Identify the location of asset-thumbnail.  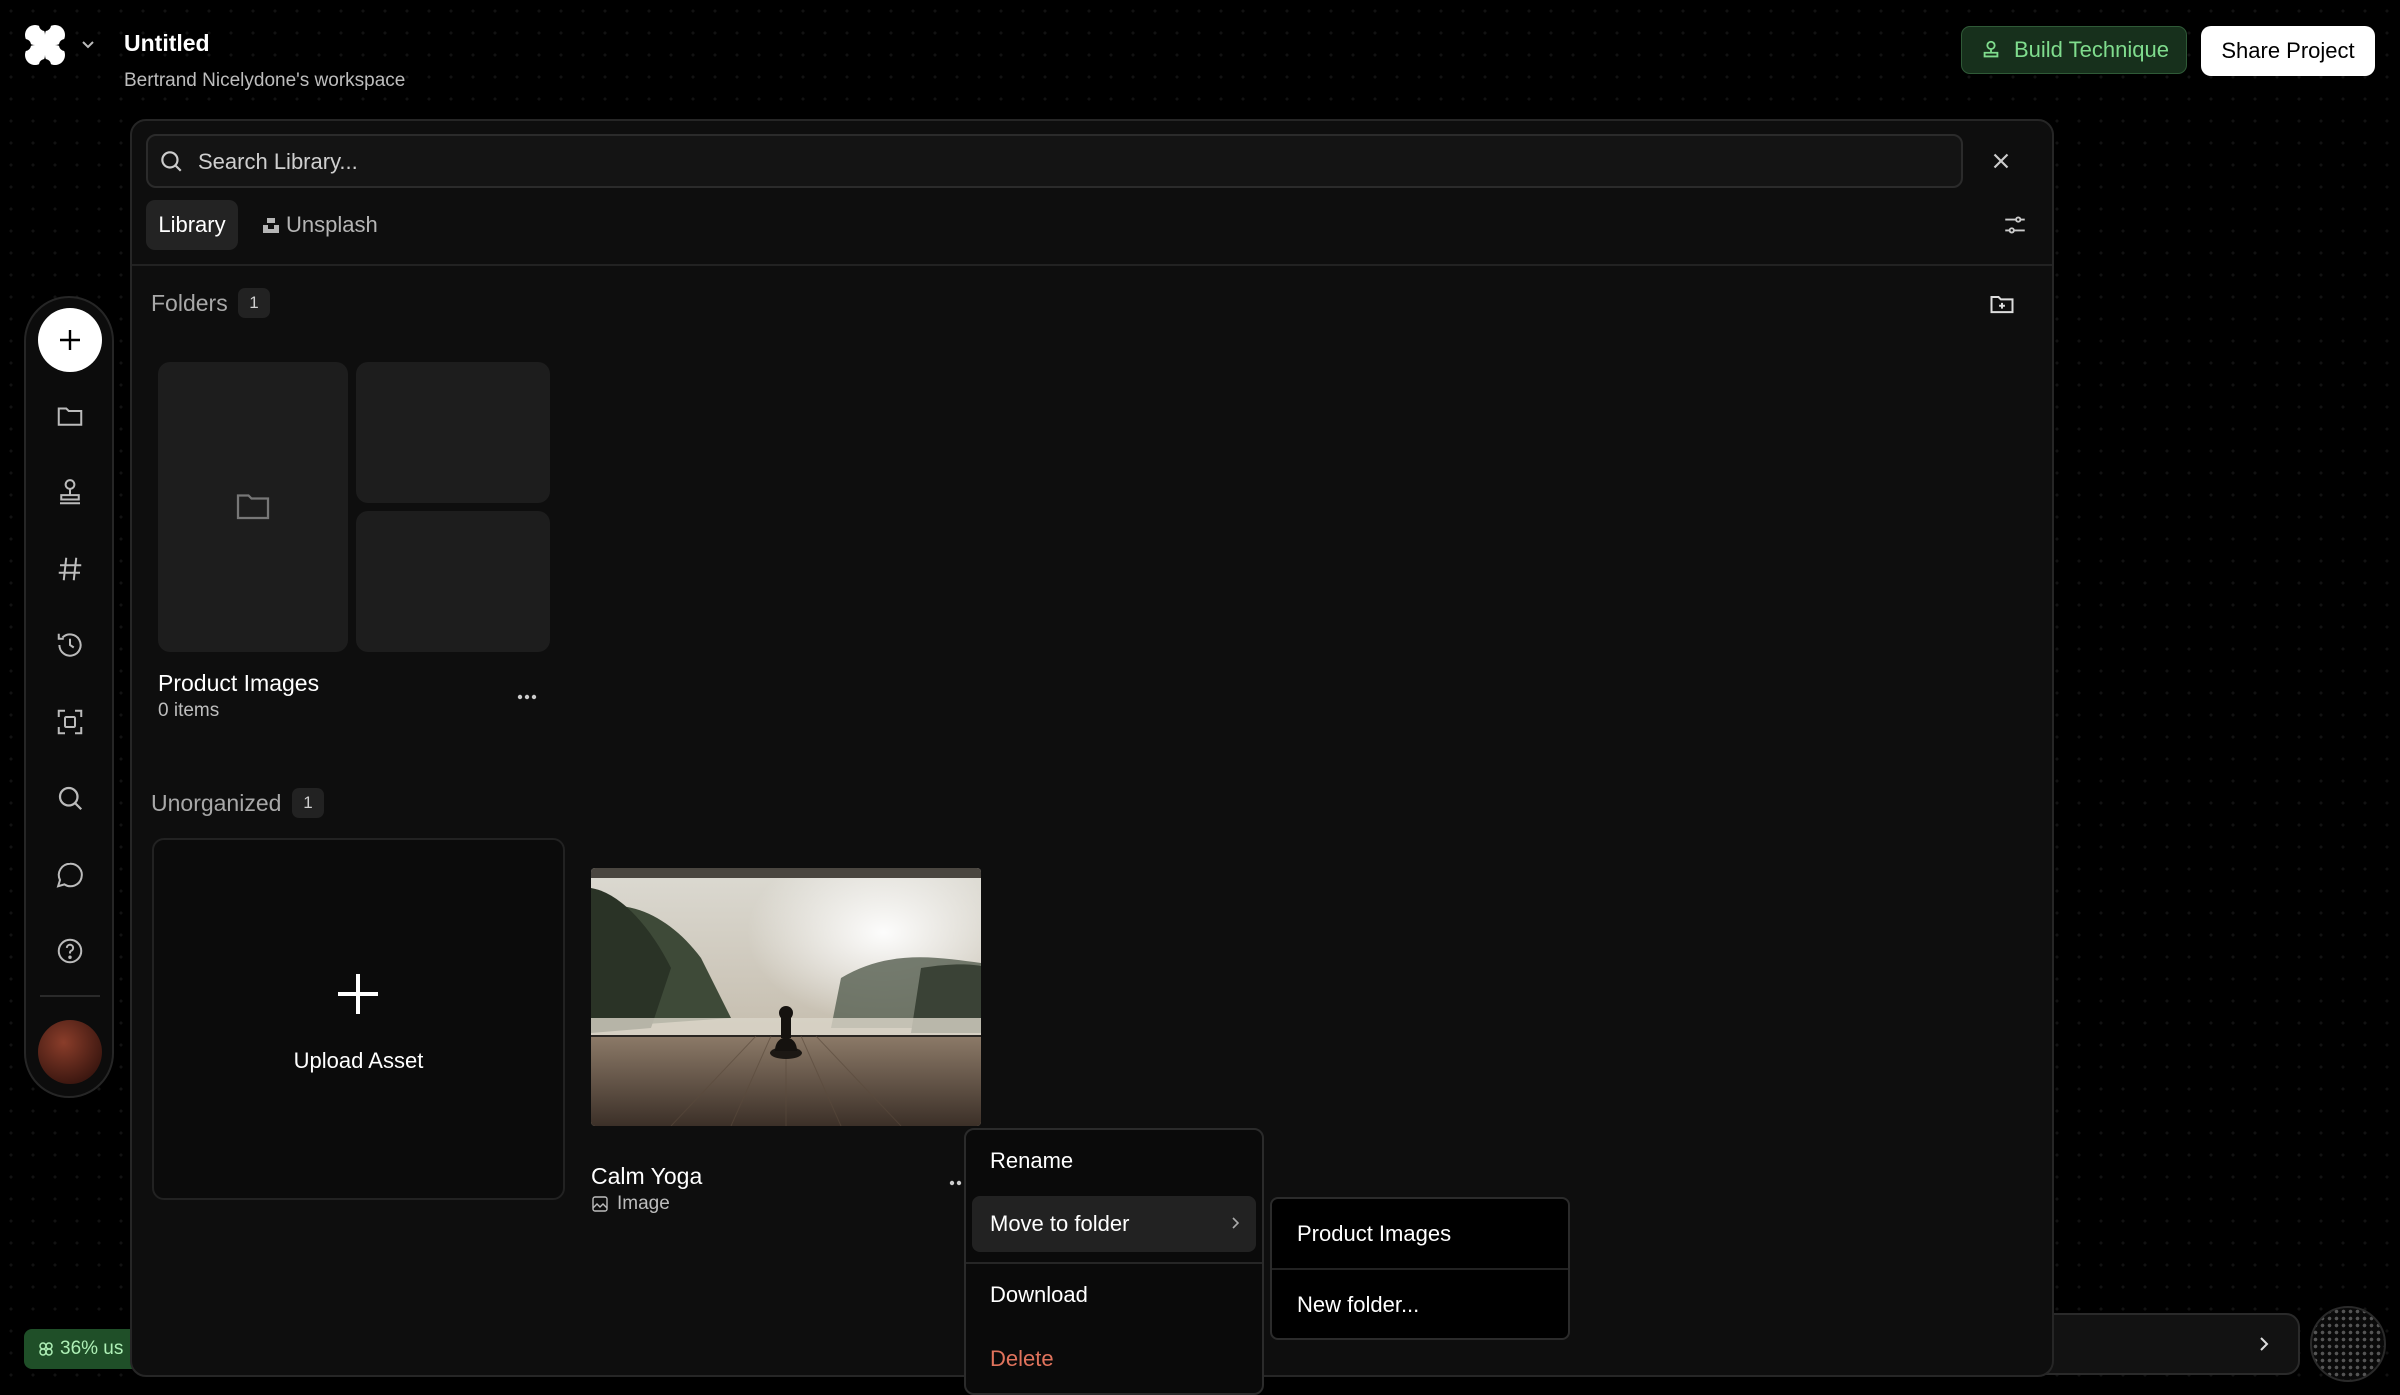
(786, 997).